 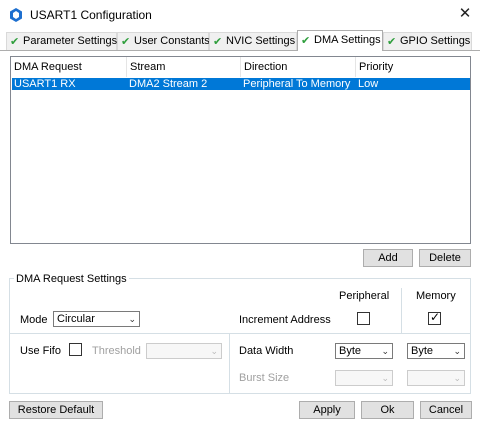 I want to click on tab-dma-settings: ✔ DMA Settings, so click(x=340, y=40).